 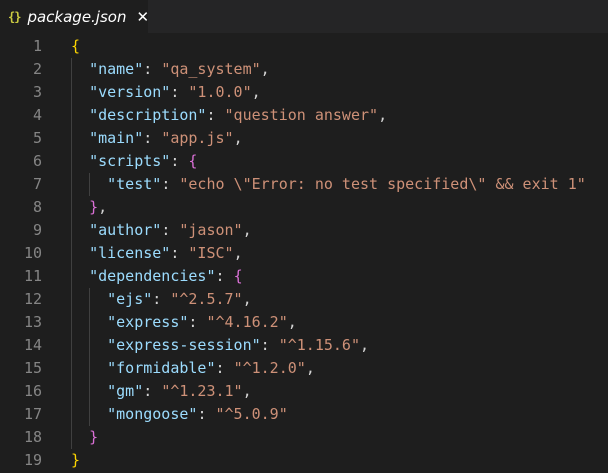 I want to click on code-text: "scripts": {, so click(x=134, y=161).